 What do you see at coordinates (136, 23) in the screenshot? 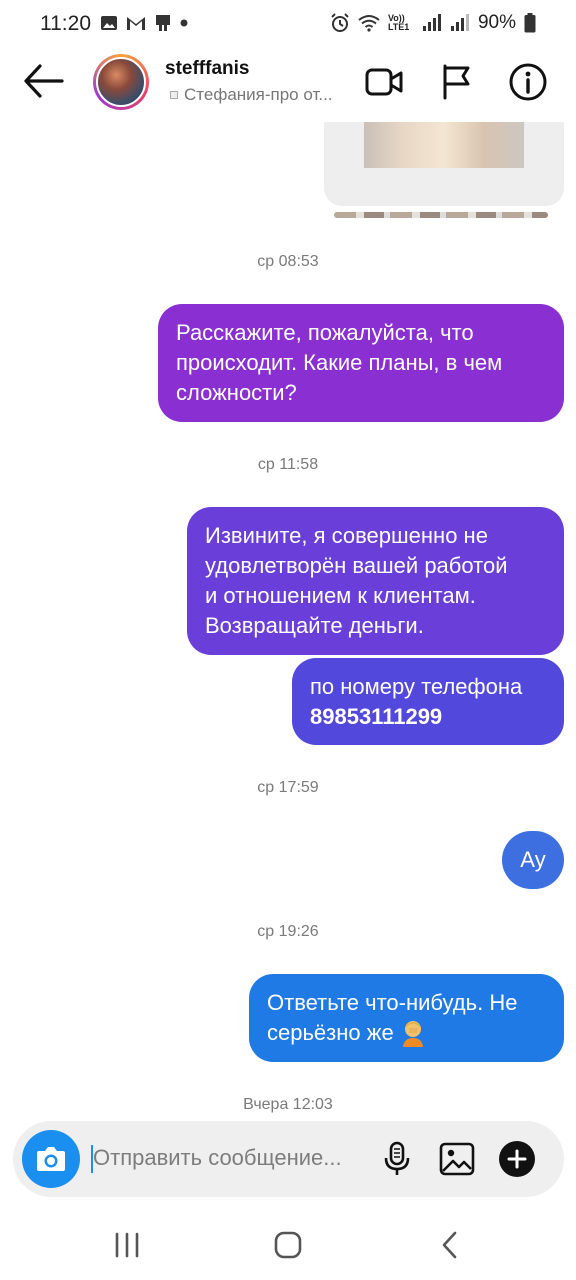
I see `gmail-notification-icon` at bounding box center [136, 23].